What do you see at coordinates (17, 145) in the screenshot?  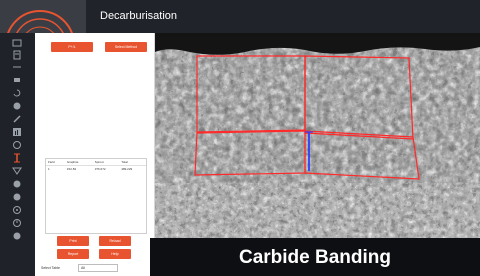 I see `gear-icon` at bounding box center [17, 145].